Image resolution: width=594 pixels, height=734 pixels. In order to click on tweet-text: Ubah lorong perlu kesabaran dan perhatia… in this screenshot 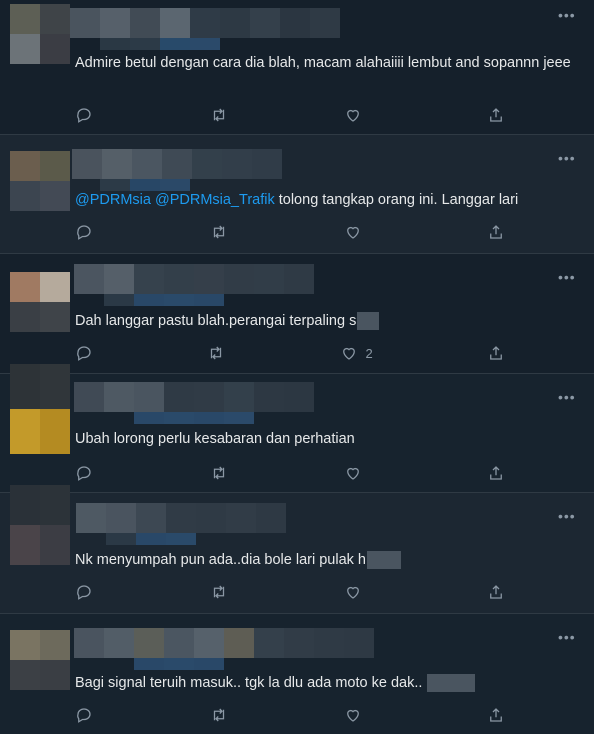, I will do `click(215, 439)`.